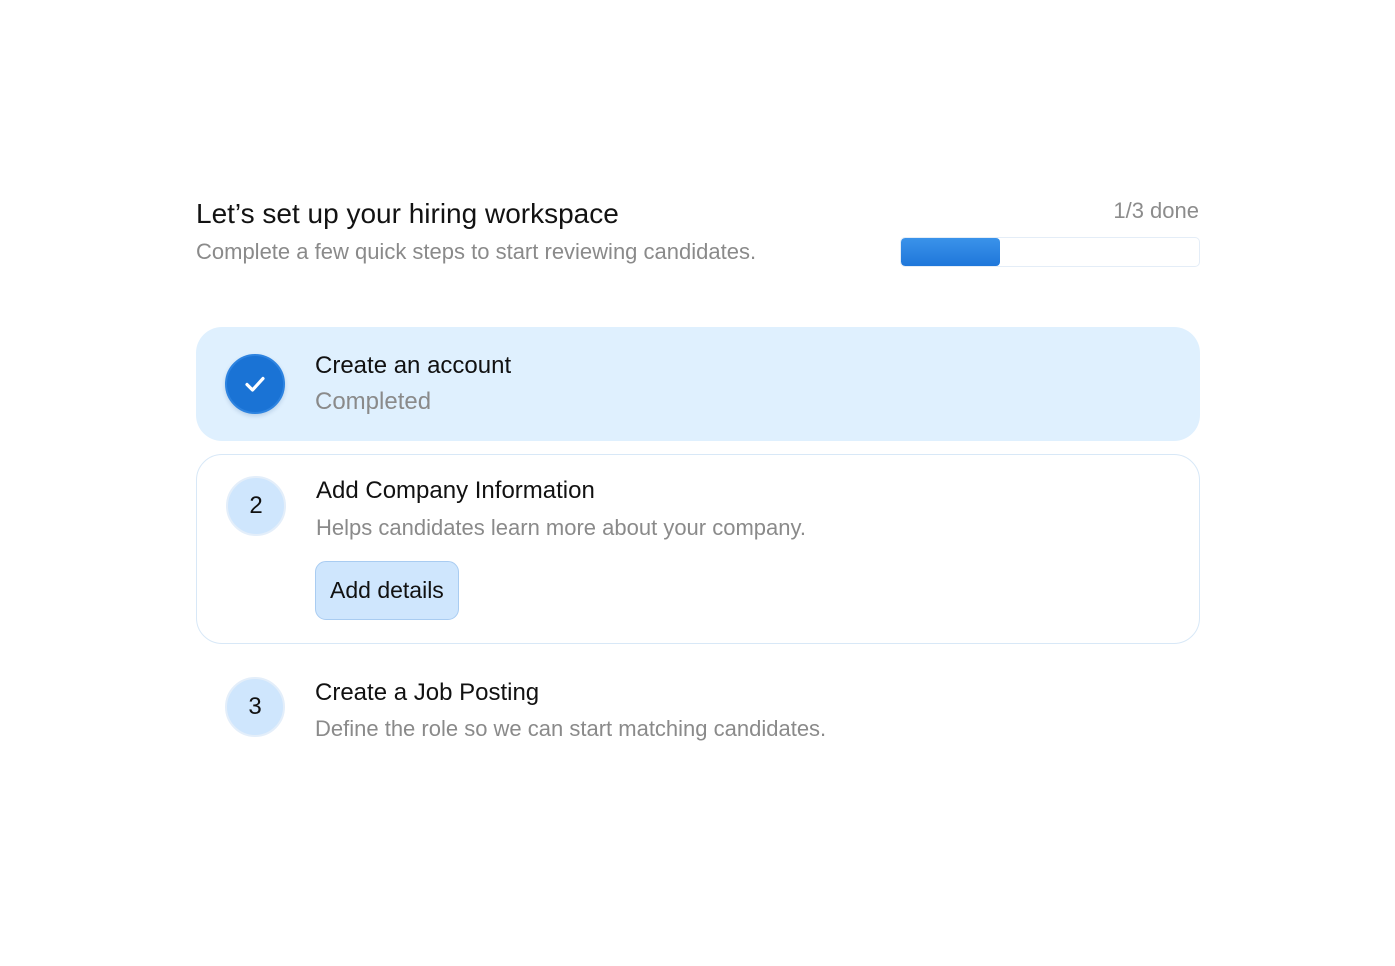  Describe the element at coordinates (387, 590) in the screenshot. I see `add-details-button: Add details` at that location.